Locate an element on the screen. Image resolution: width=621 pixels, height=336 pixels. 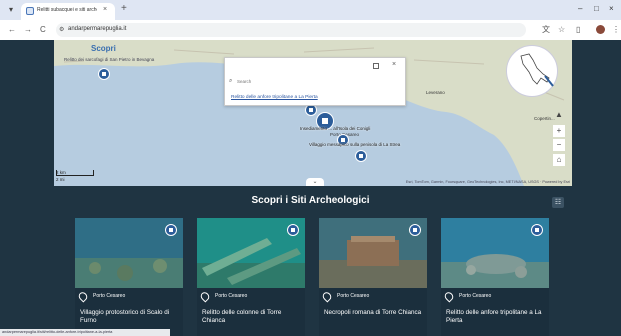
home-button: ⌂ is located at coordinates (559, 160).